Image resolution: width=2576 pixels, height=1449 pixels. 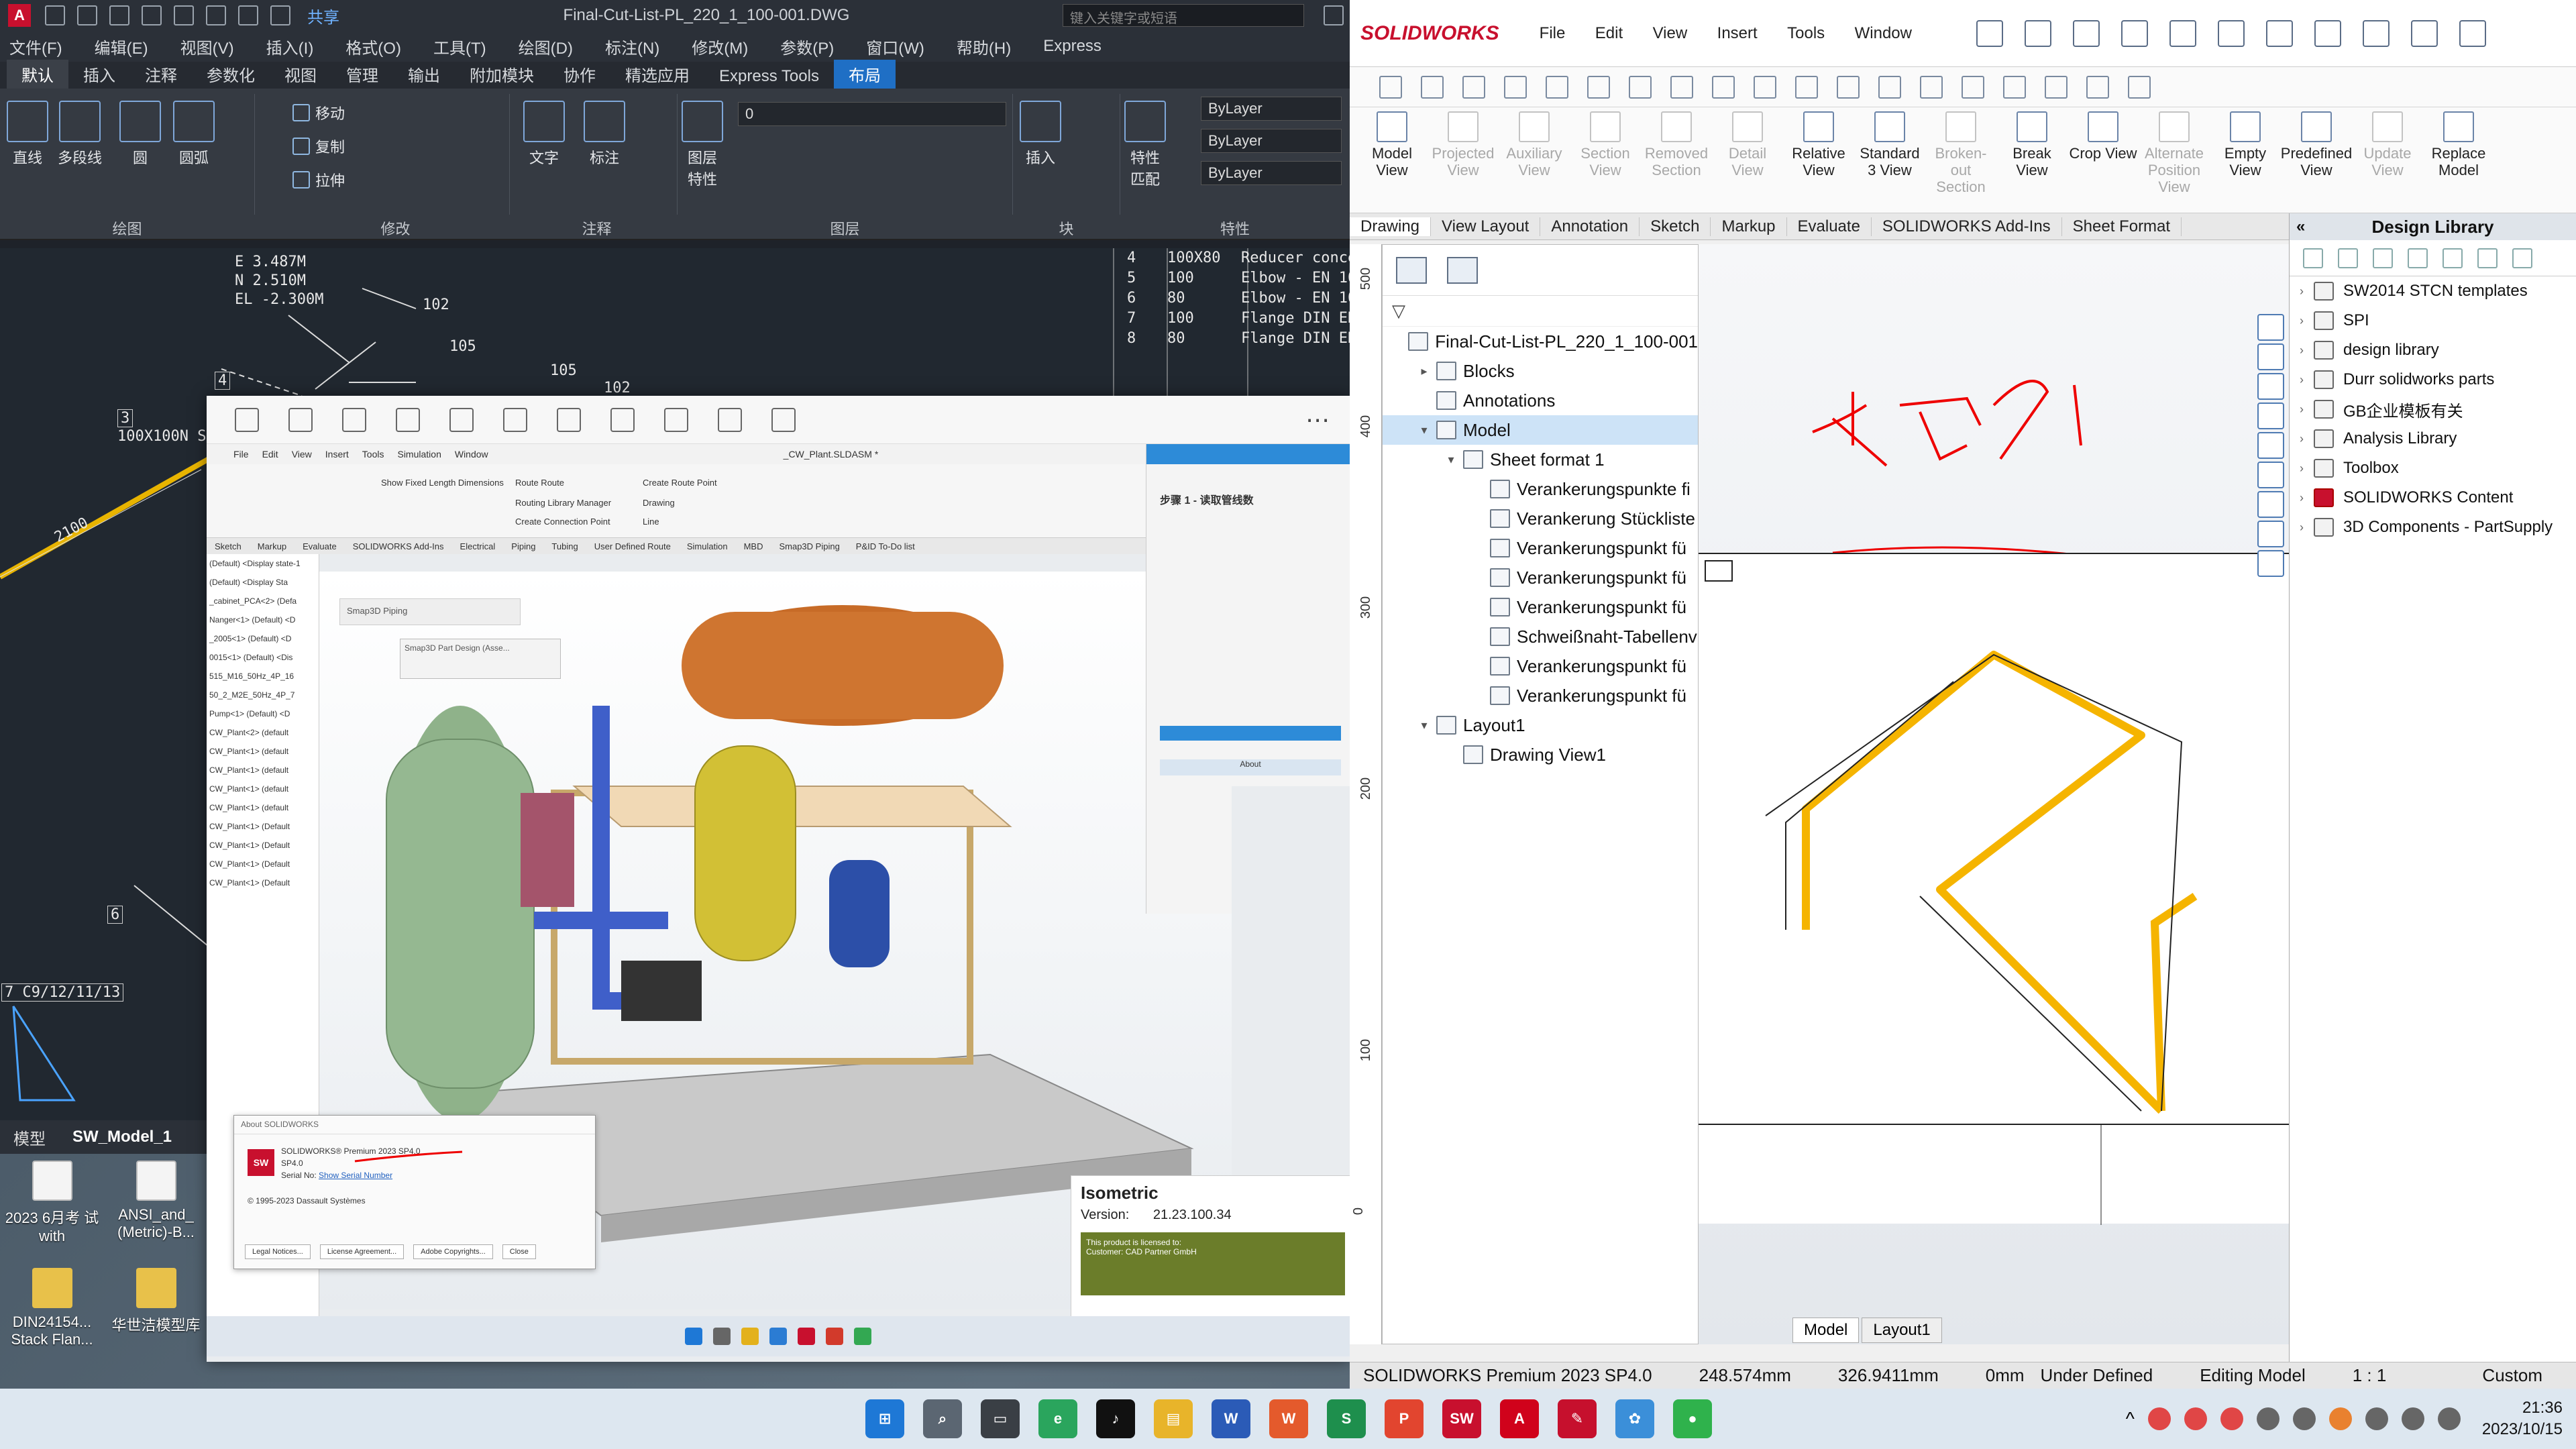 What do you see at coordinates (546, 46) in the screenshot?
I see `menu-draw: 绘图(D)` at bounding box center [546, 46].